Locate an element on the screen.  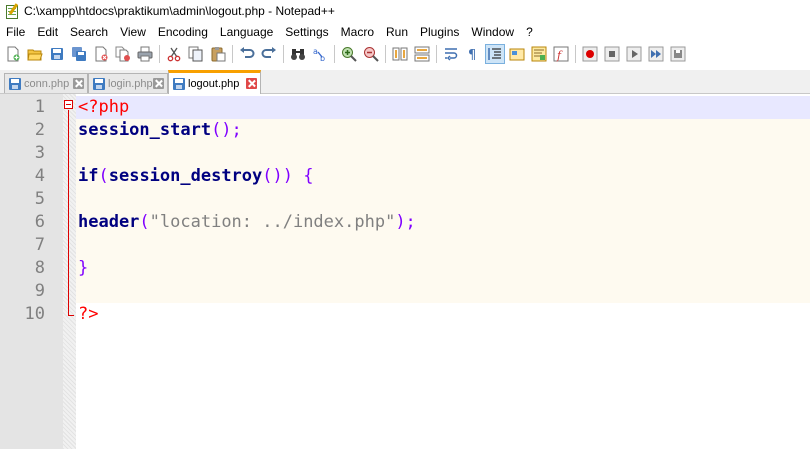
redo-icon is located at coordinates (268, 52).